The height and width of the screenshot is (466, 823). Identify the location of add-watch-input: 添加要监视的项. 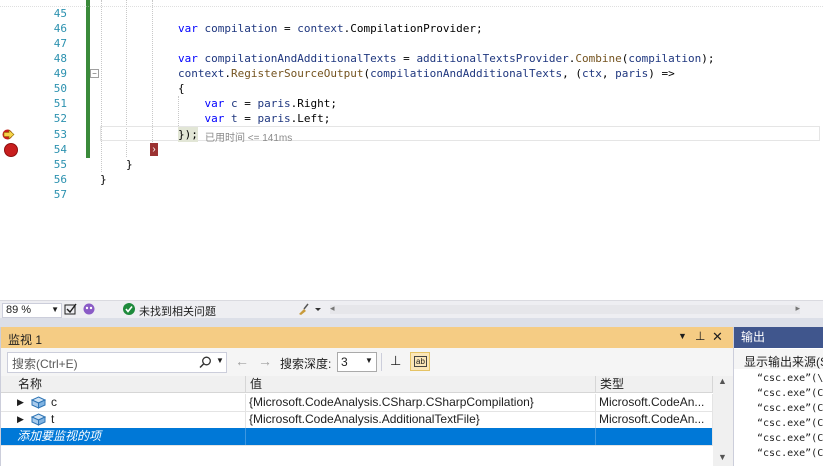
(123, 436).